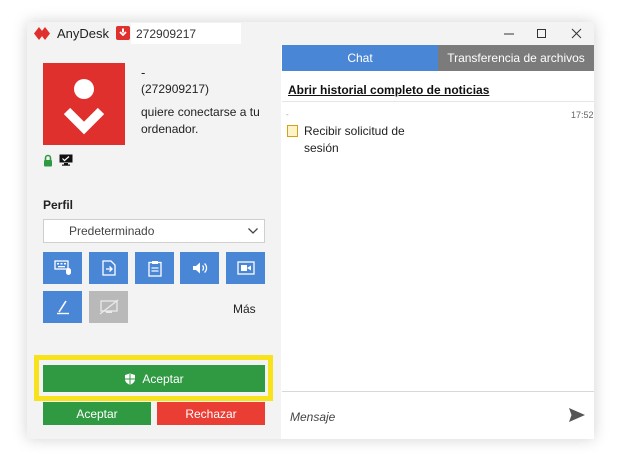  I want to click on chevron-down-icon, so click(253, 231).